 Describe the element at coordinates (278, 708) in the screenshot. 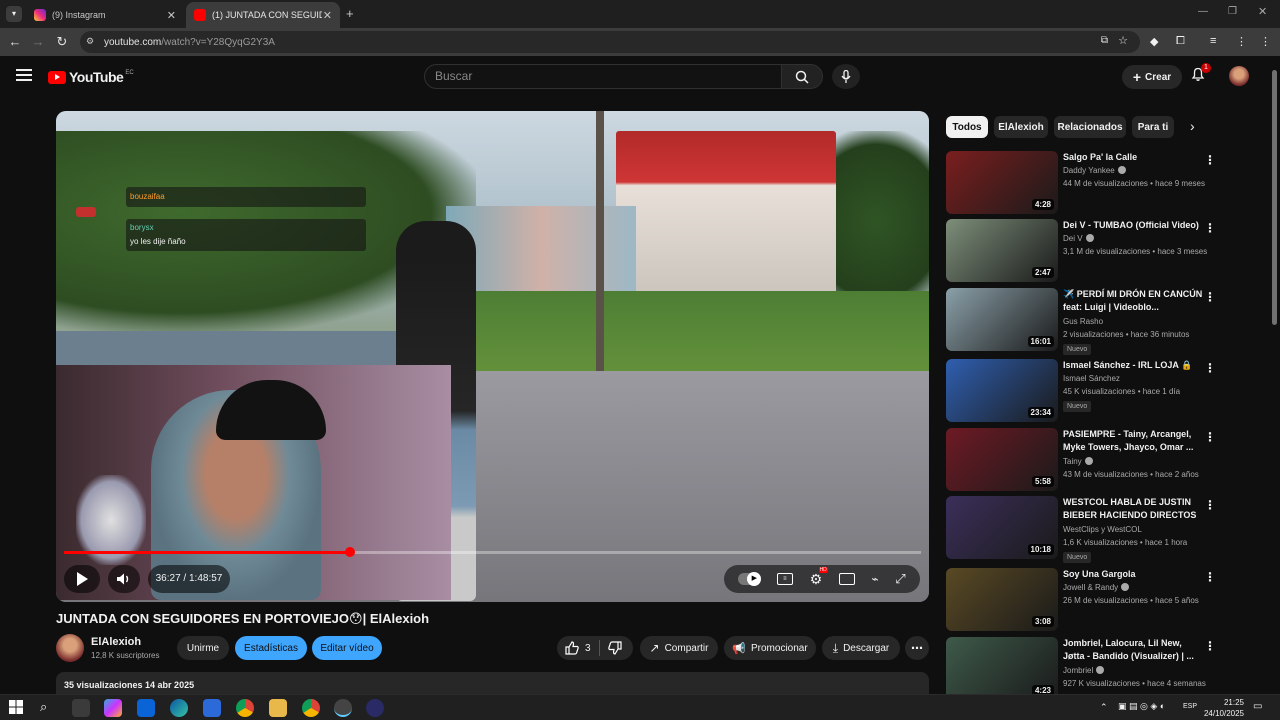

I see `file-explorer-icon` at that location.